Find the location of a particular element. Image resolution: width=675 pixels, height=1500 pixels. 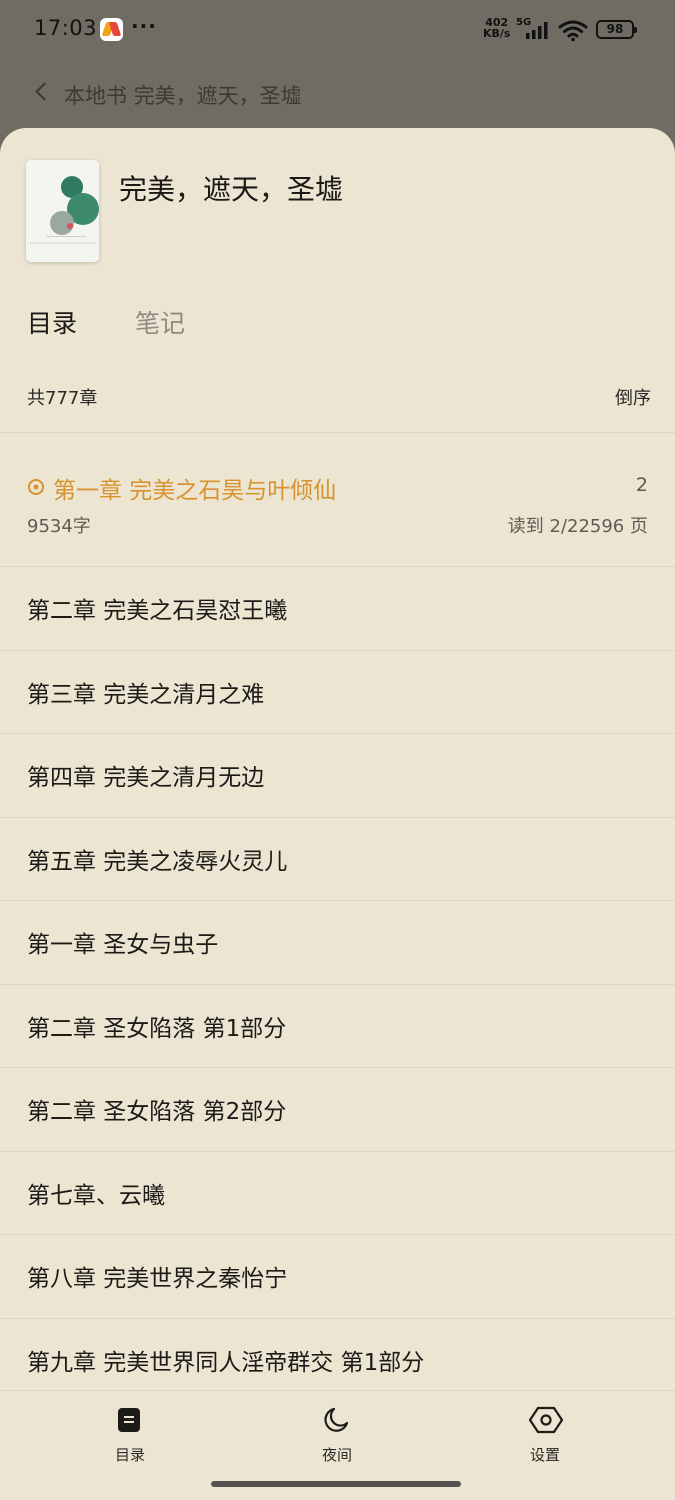

status-time: 17:03 is located at coordinates (66, 28).